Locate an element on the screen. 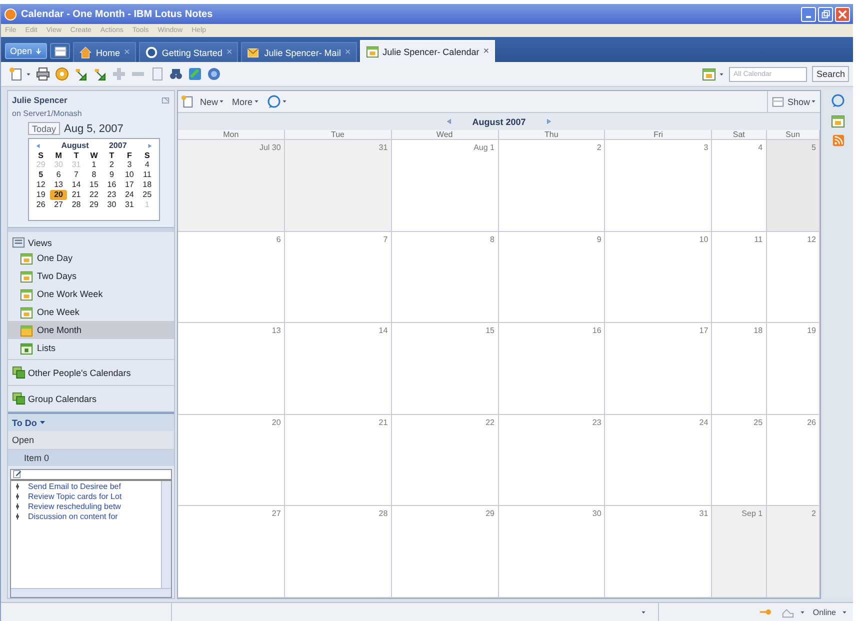  window-switch-button is located at coordinates (60, 51).